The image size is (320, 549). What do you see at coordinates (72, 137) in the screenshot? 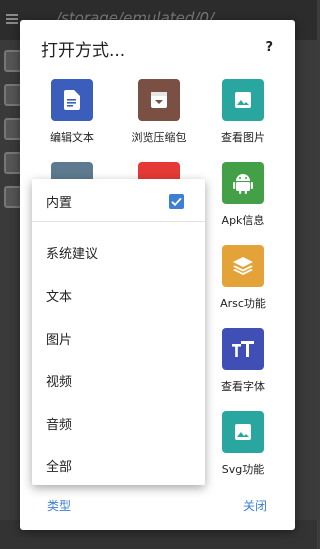
I see `app-label: 编辑文本` at bounding box center [72, 137].